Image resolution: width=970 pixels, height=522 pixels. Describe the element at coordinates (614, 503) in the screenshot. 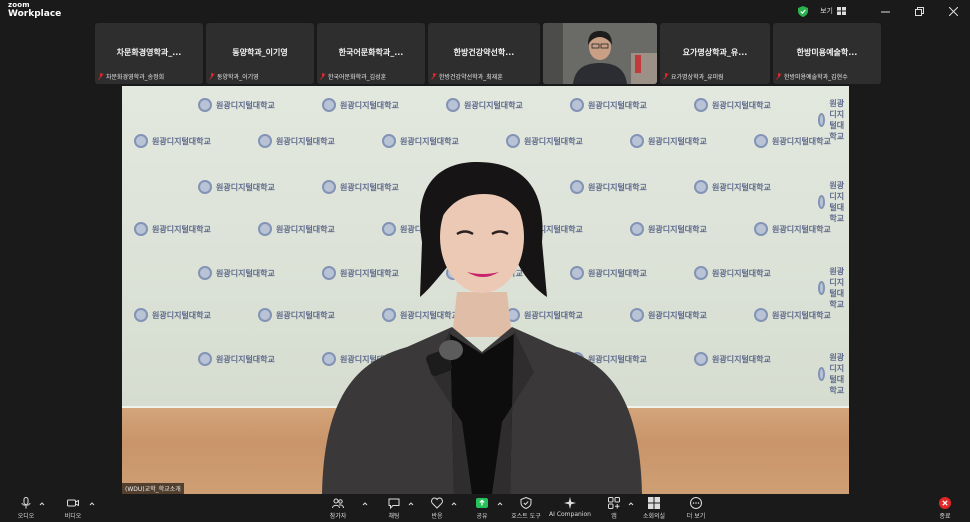

I see `apps-icon` at that location.